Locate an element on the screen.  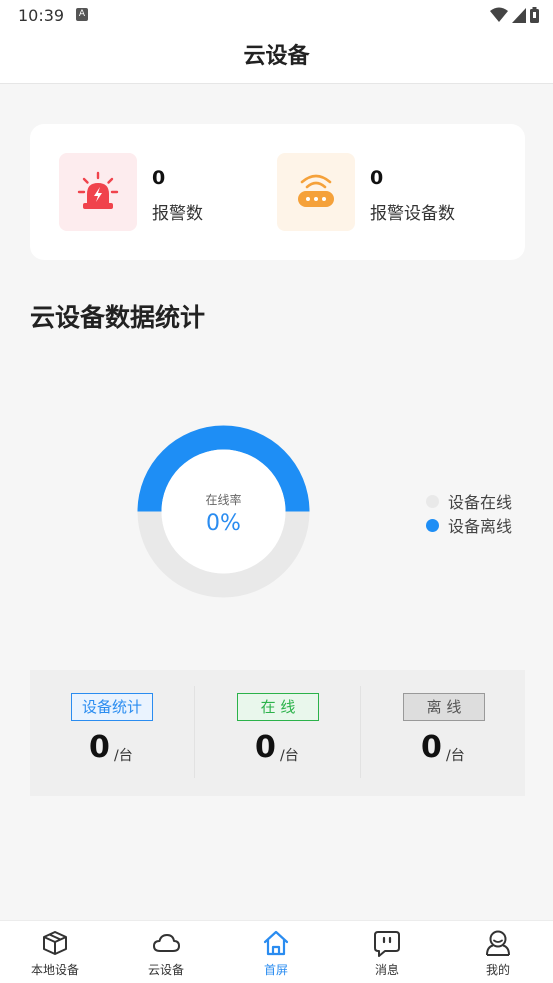
section-title: 云设备数据统计 is located at coordinates (118, 317).